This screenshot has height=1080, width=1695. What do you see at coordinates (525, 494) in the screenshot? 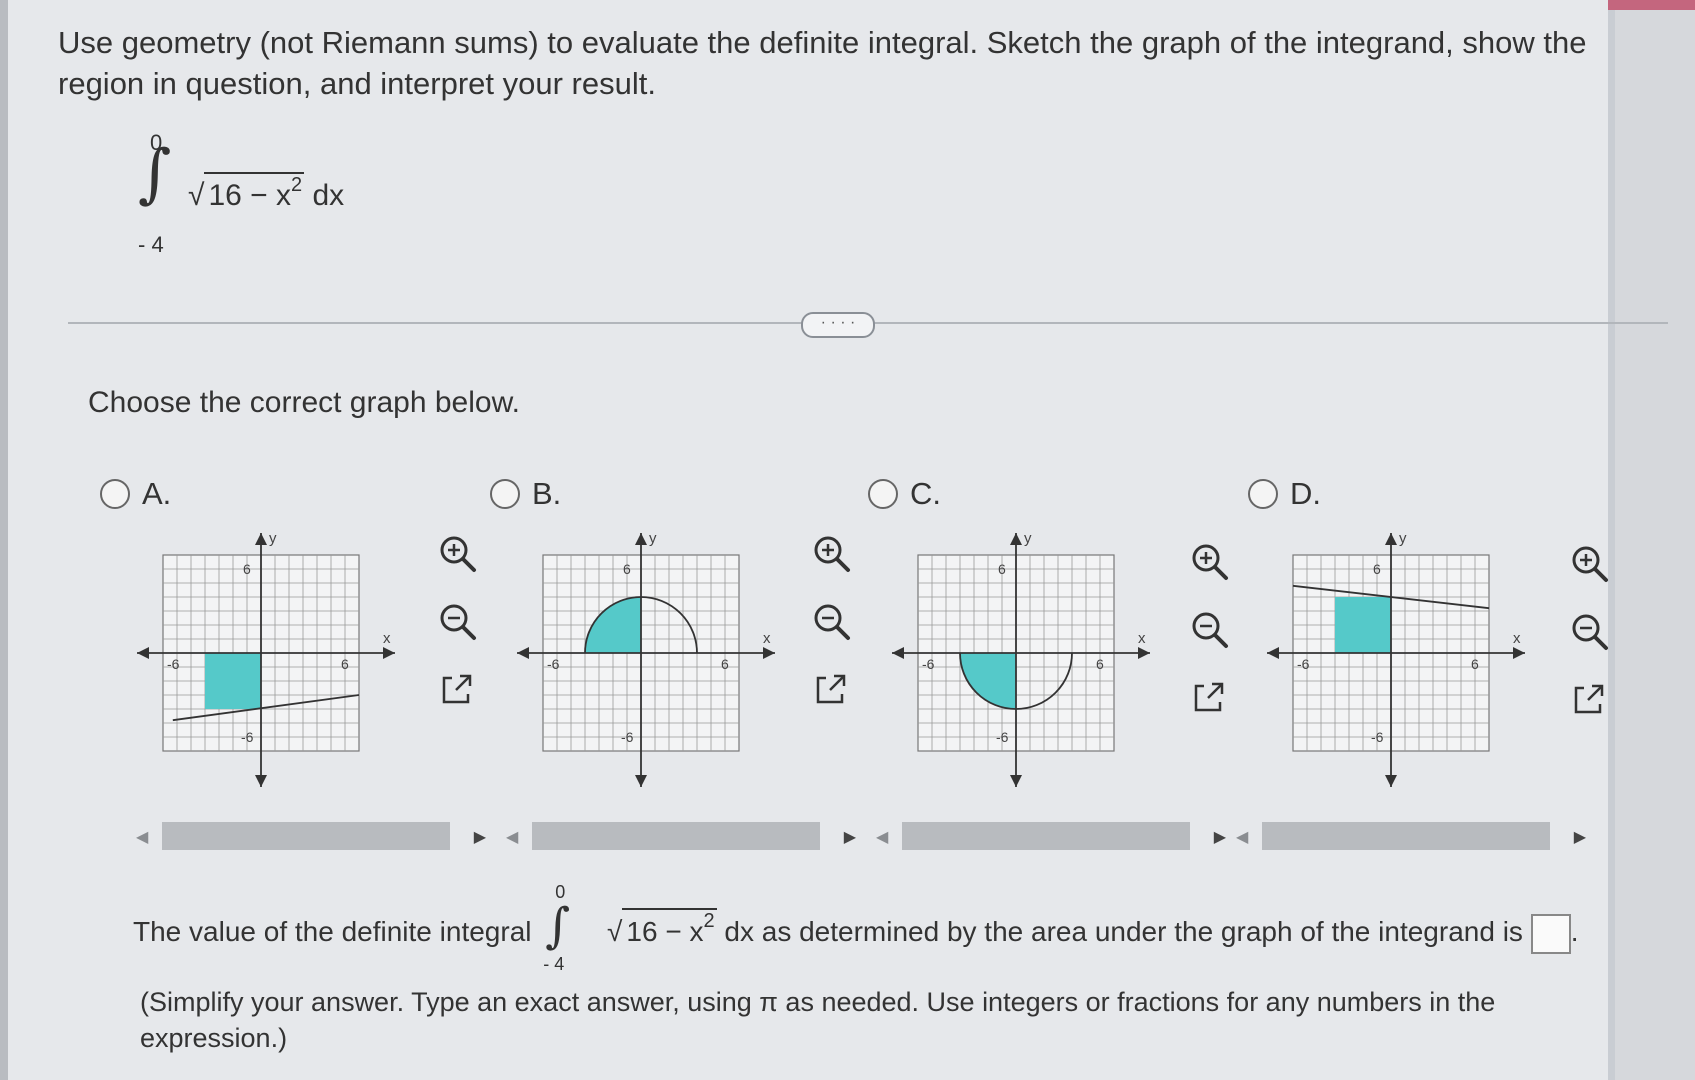
I see `option-b: B.` at bounding box center [525, 494].